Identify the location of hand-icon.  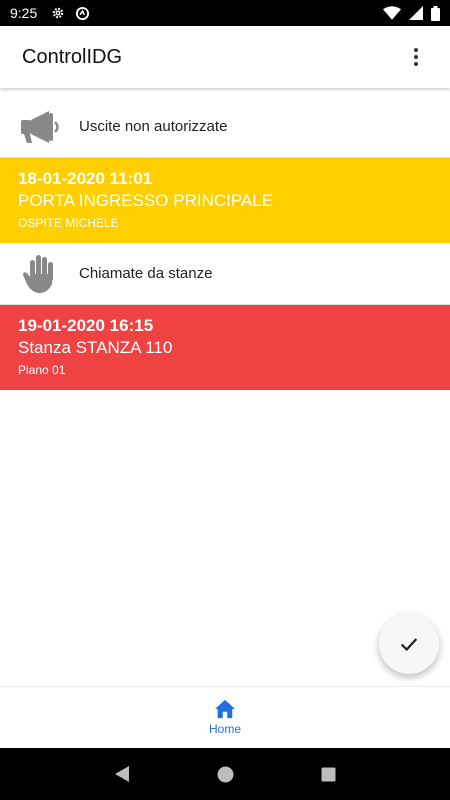
(40, 274).